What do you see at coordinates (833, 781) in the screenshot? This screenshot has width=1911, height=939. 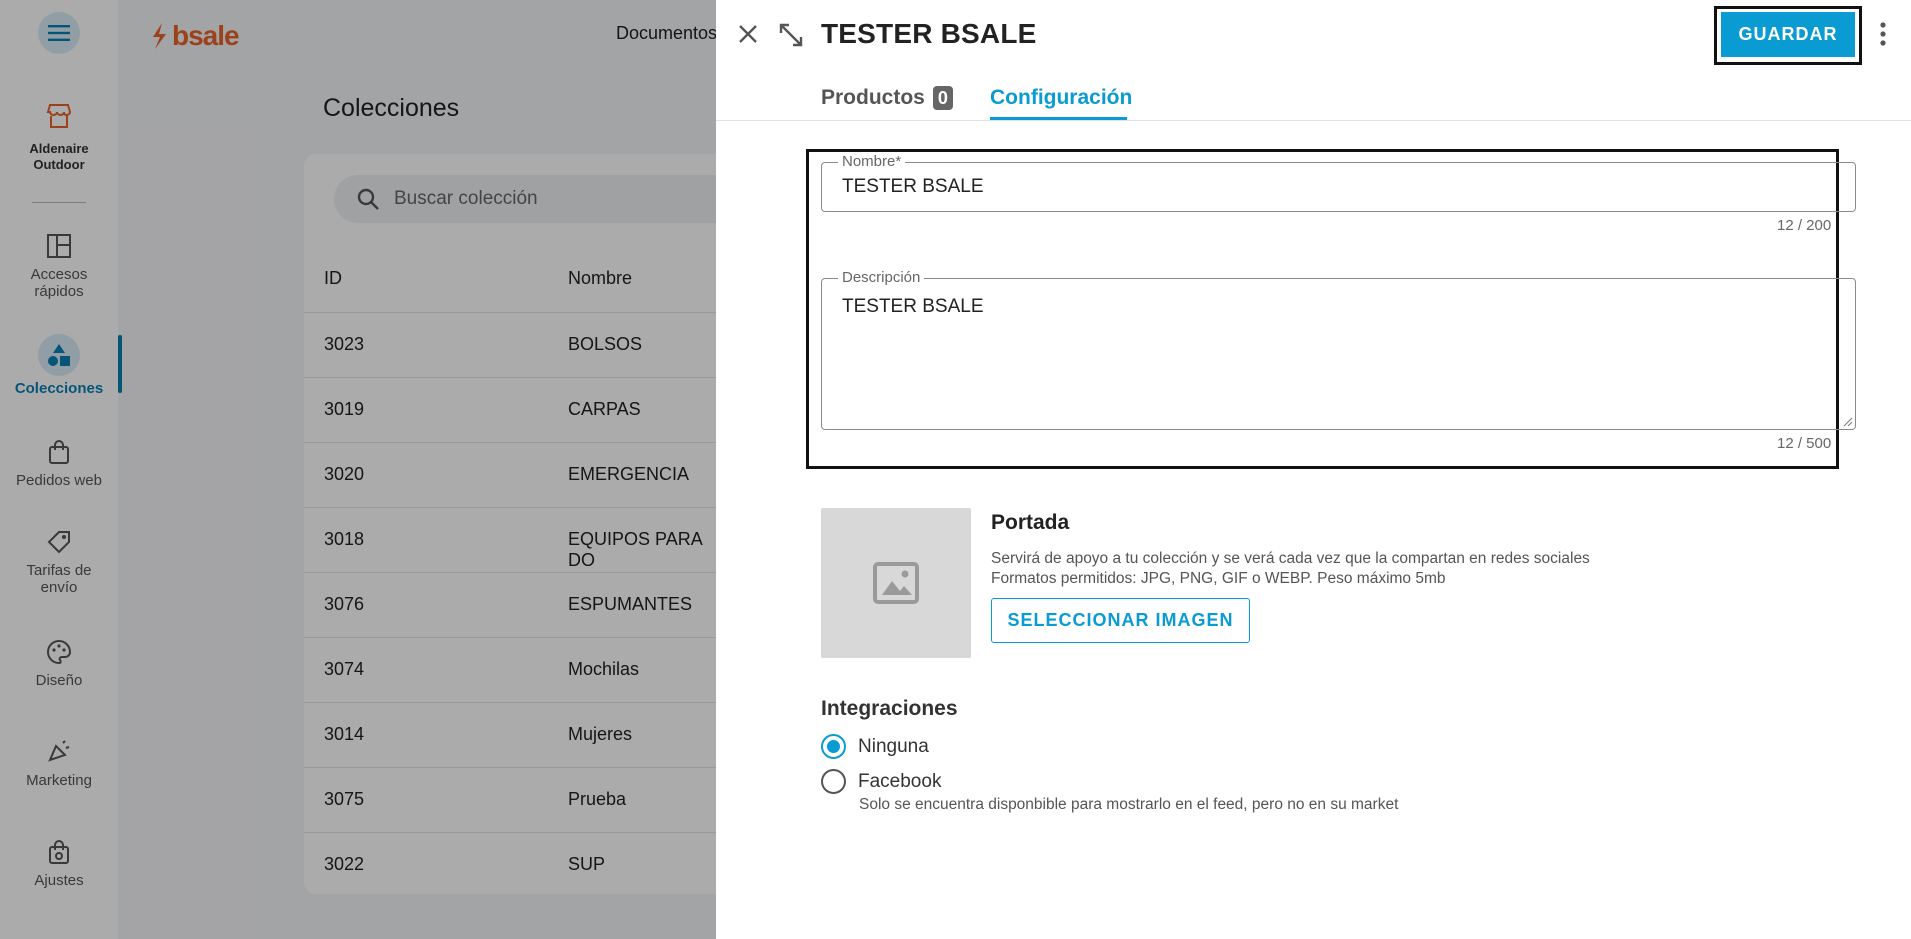 I see `radio-unselected-icon` at bounding box center [833, 781].